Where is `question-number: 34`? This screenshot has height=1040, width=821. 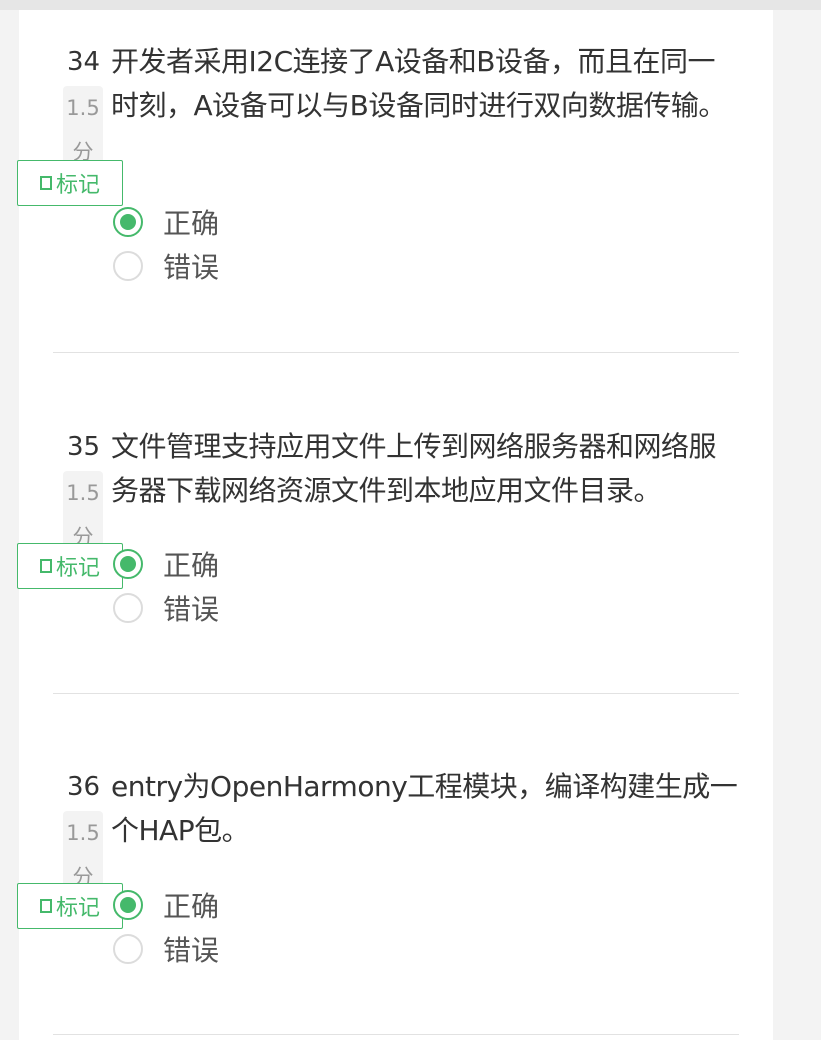 question-number: 34 is located at coordinates (84, 62).